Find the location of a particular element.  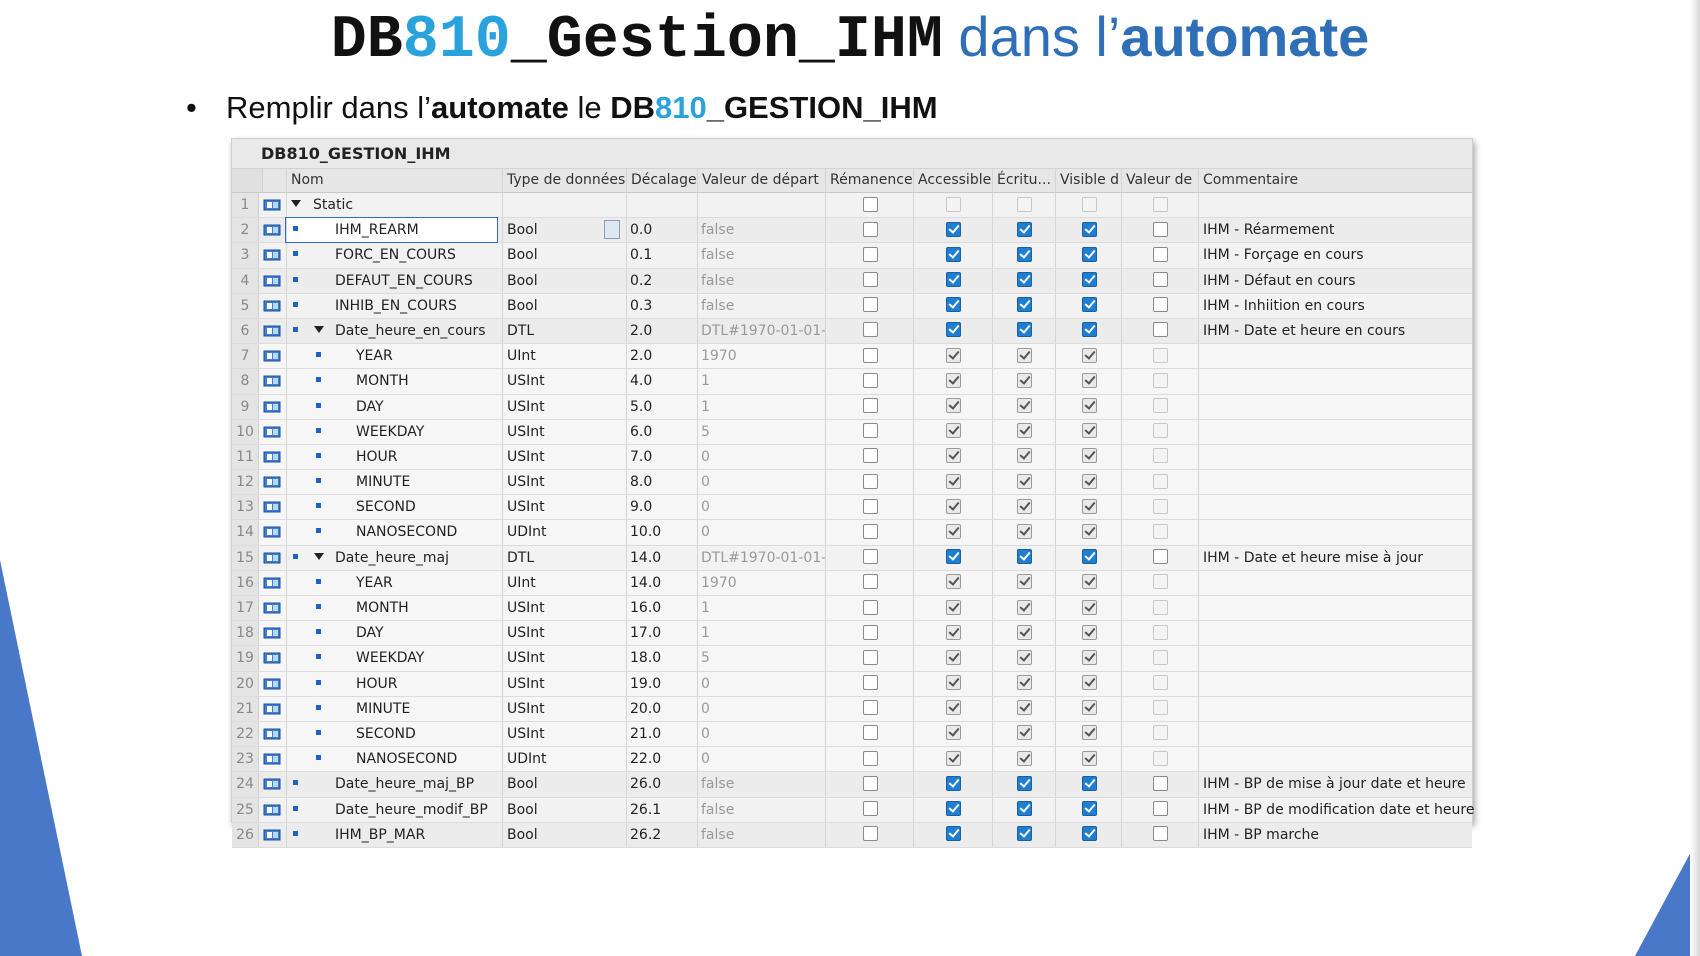

datatype-cell: UInt is located at coordinates (566, 582).